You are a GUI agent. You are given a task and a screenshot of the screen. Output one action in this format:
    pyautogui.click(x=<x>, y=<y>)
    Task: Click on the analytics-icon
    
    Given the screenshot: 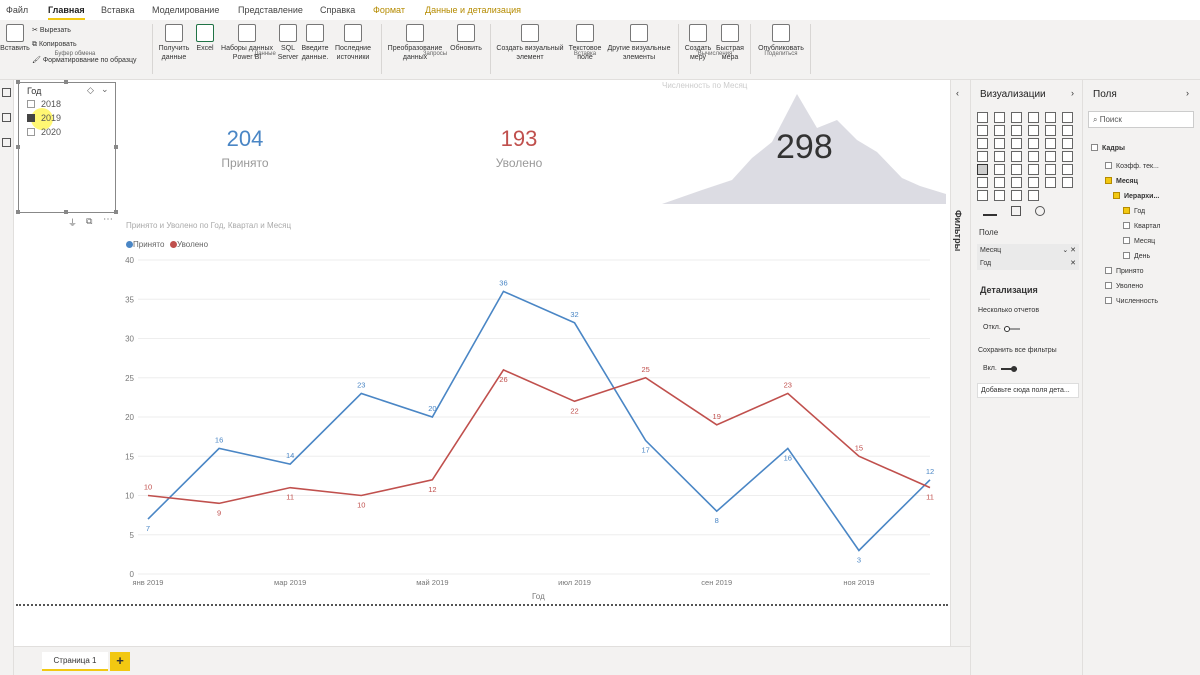 What is the action you would take?
    pyautogui.click(x=1040, y=211)
    